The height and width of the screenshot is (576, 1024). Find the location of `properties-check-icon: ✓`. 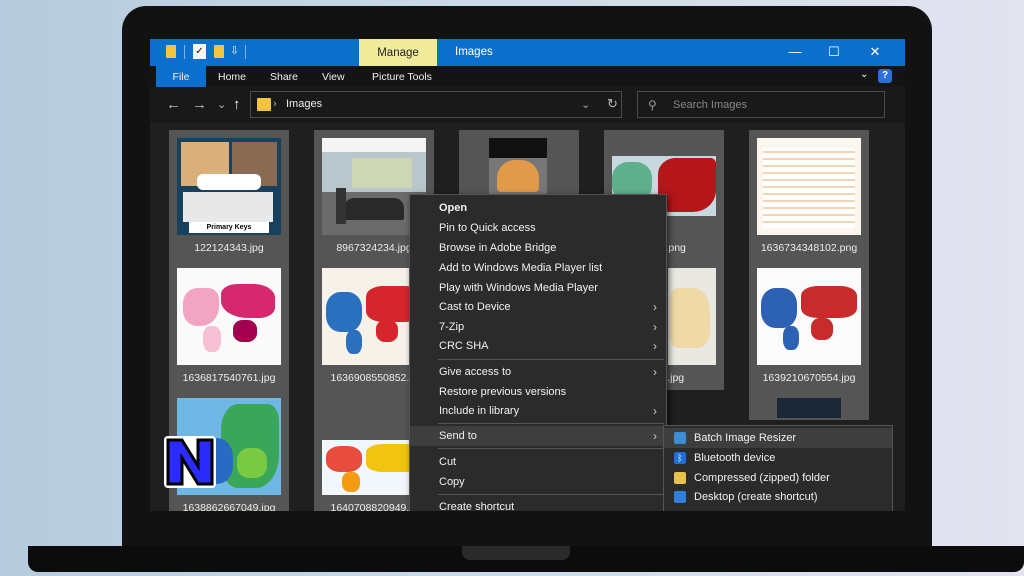

properties-check-icon: ✓ is located at coordinates (199, 51).